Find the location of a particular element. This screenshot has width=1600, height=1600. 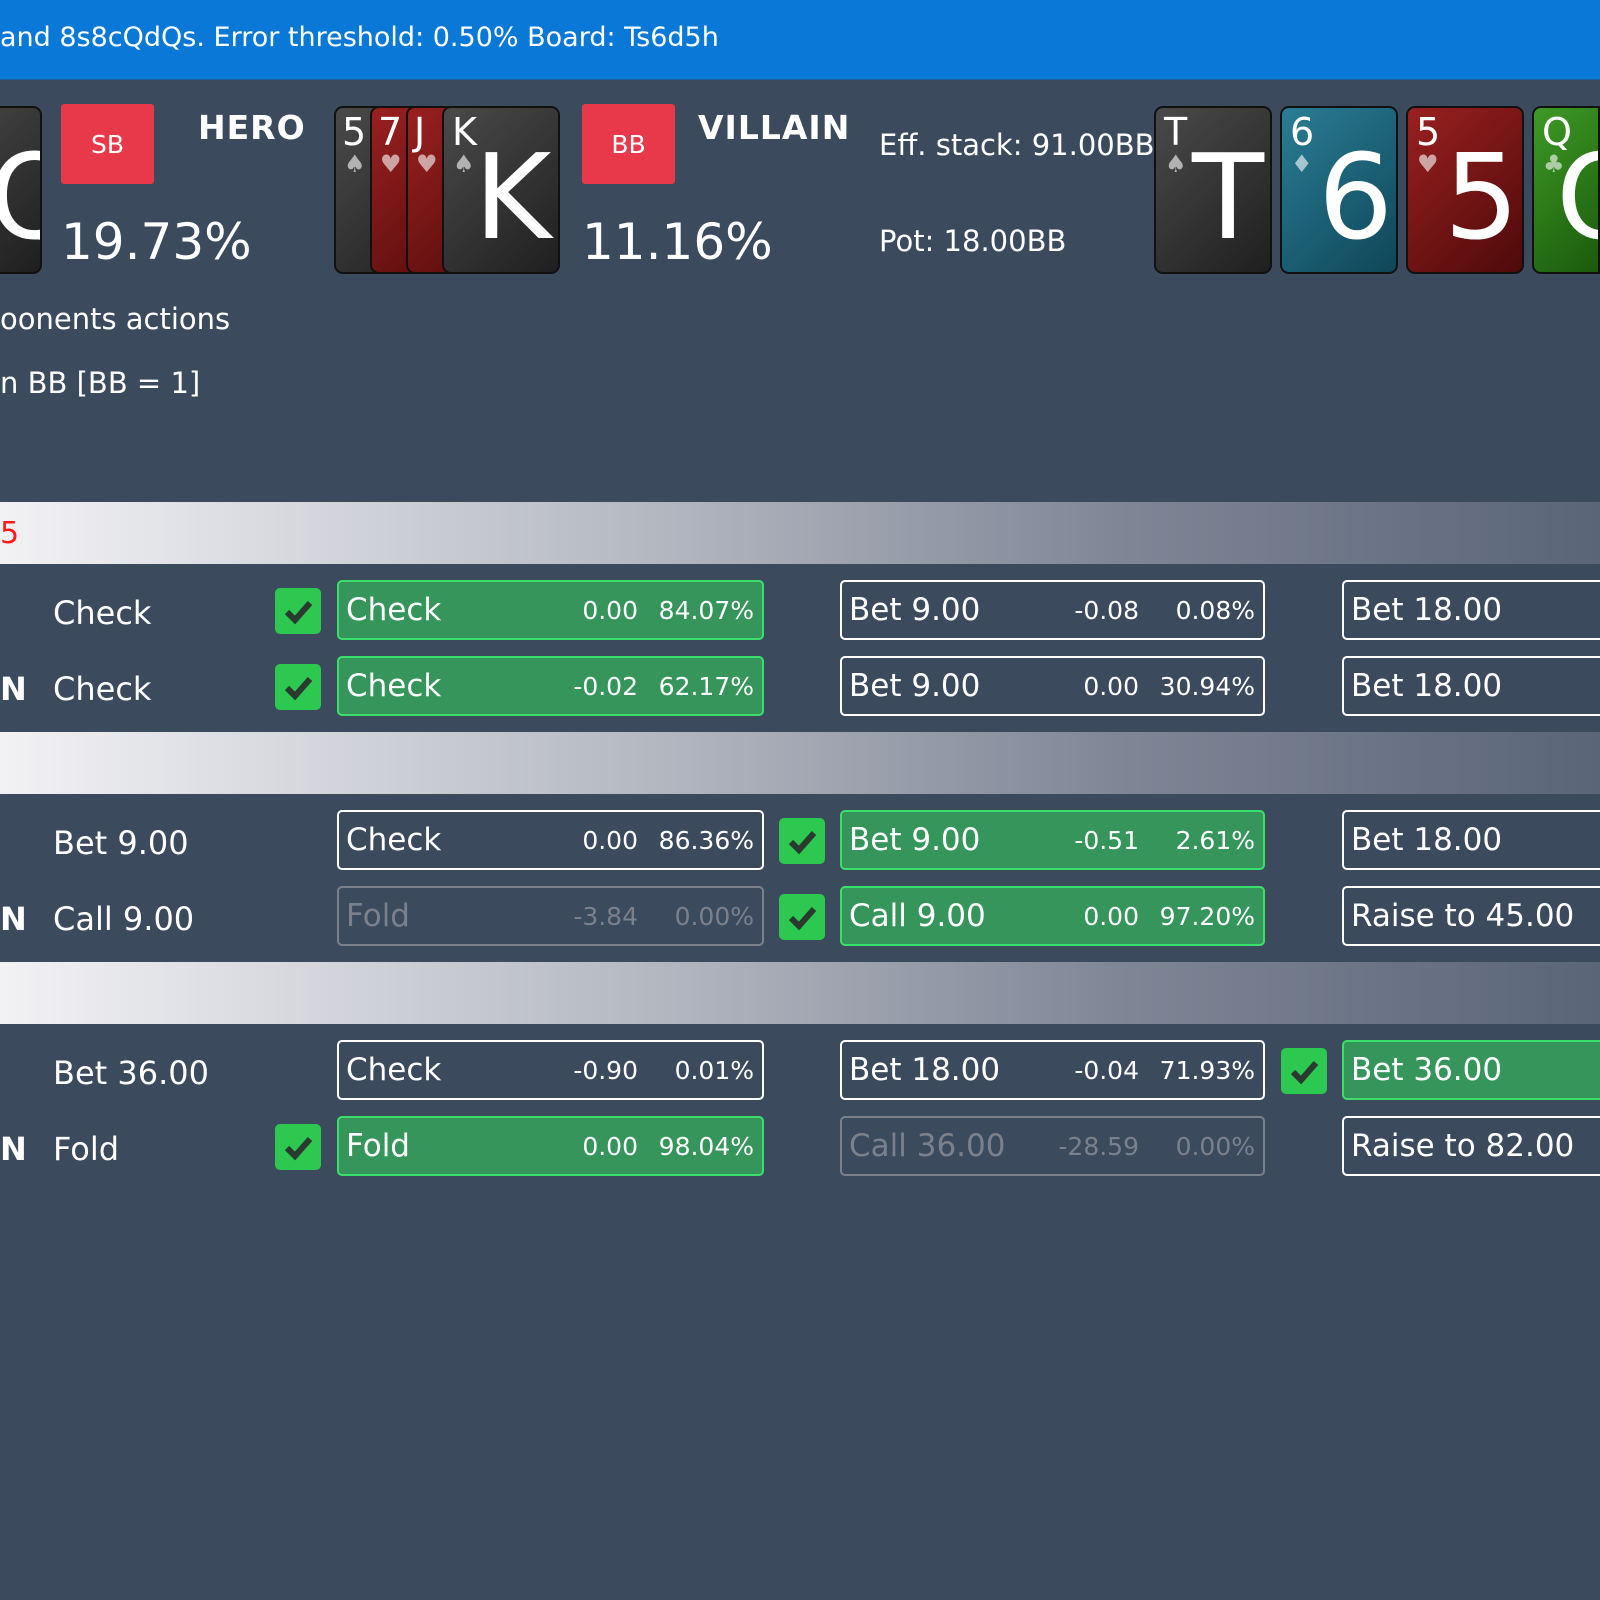

option-frequency: 97.20% is located at coordinates (1207, 916).